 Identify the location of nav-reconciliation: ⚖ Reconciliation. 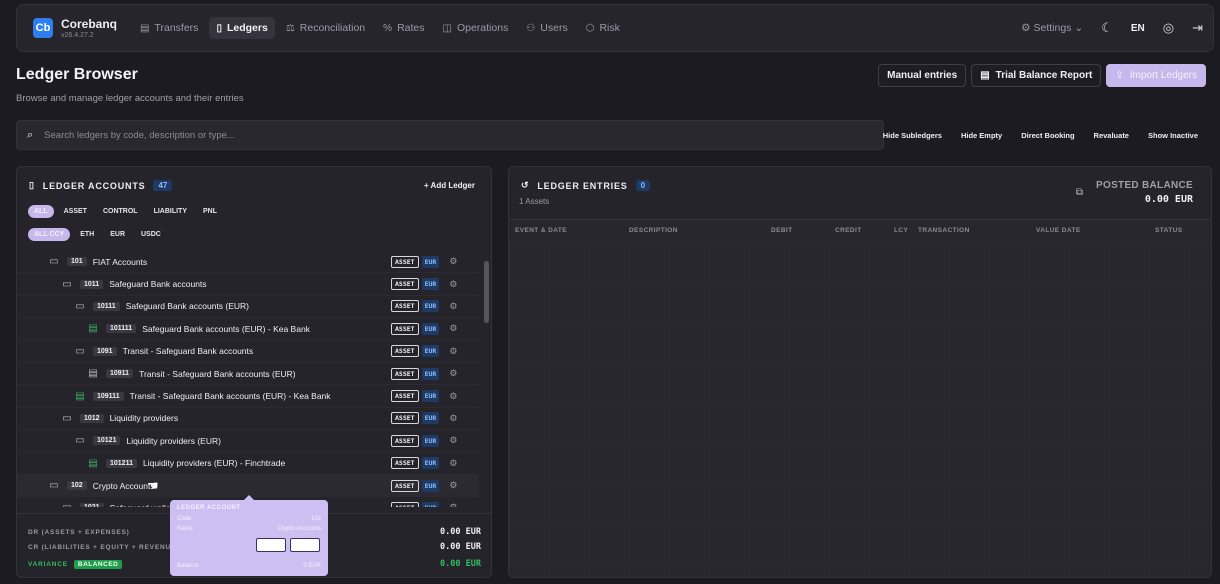
(325, 28).